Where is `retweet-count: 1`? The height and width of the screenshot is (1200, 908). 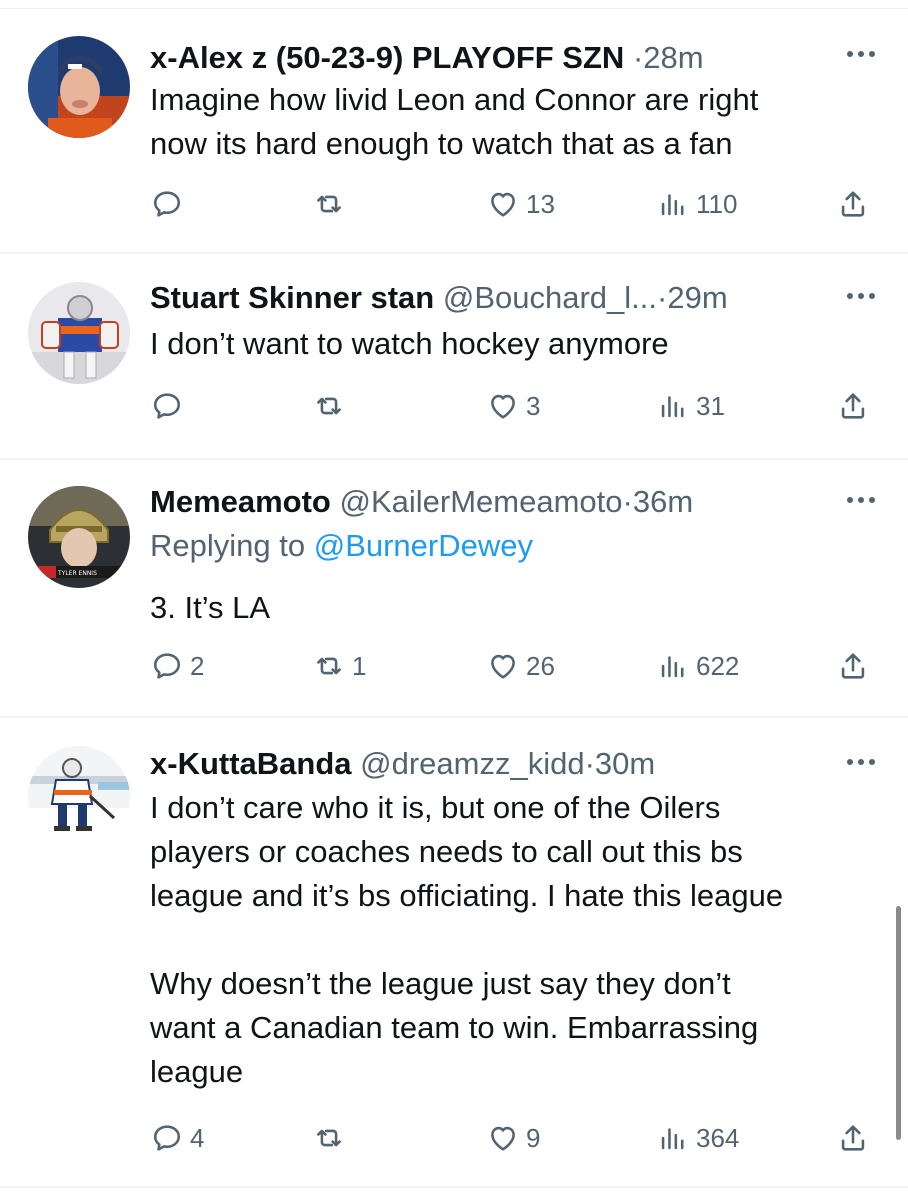 retweet-count: 1 is located at coordinates (359, 665).